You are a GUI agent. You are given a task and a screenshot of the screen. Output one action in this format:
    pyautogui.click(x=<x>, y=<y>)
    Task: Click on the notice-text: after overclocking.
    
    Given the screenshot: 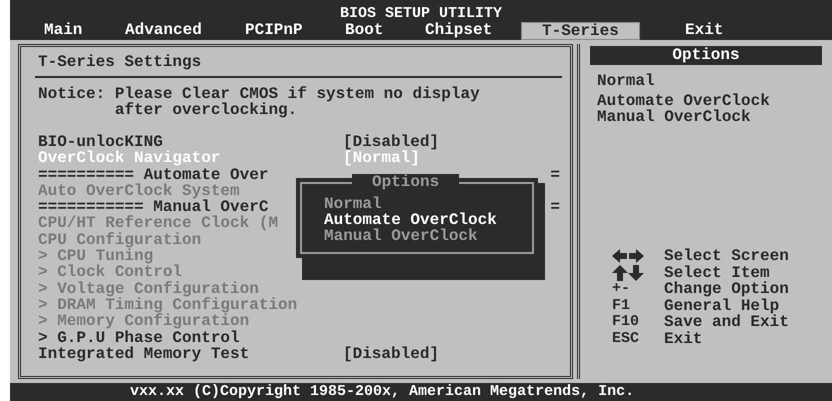 What is the action you would take?
    pyautogui.click(x=206, y=110)
    